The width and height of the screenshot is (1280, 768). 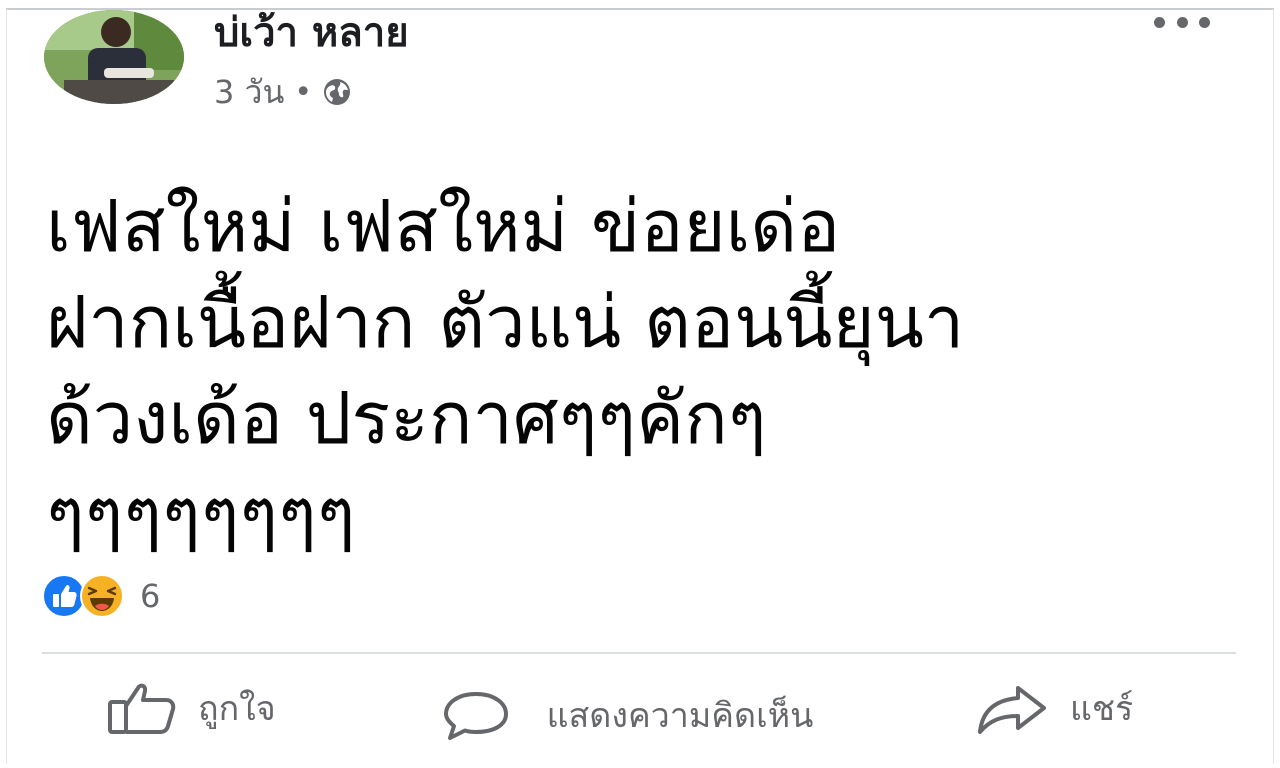 I want to click on reactions-summary: 6, so click(x=101, y=596).